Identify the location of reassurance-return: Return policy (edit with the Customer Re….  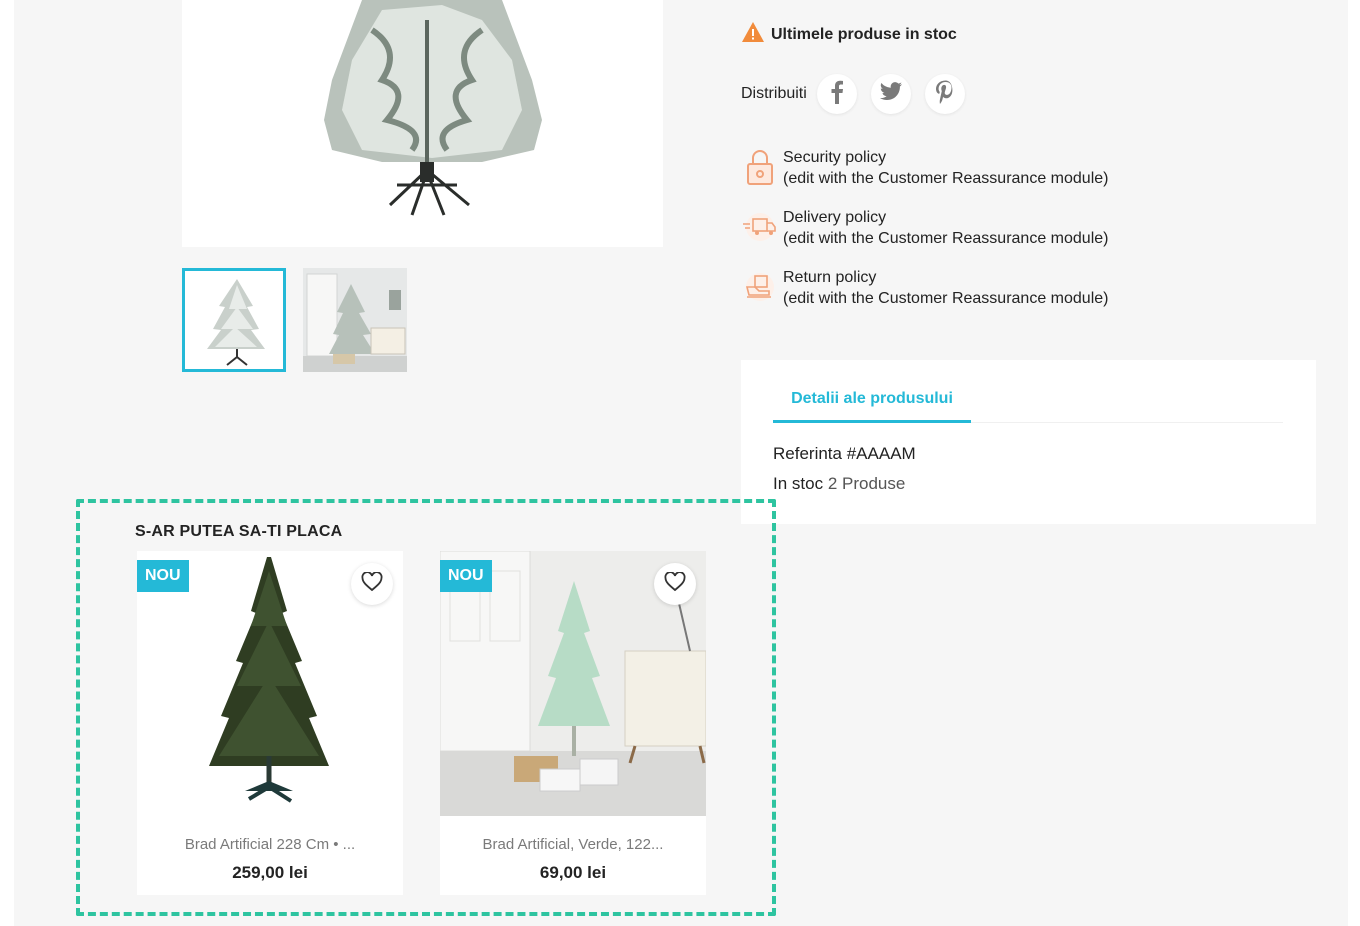
(924, 297).